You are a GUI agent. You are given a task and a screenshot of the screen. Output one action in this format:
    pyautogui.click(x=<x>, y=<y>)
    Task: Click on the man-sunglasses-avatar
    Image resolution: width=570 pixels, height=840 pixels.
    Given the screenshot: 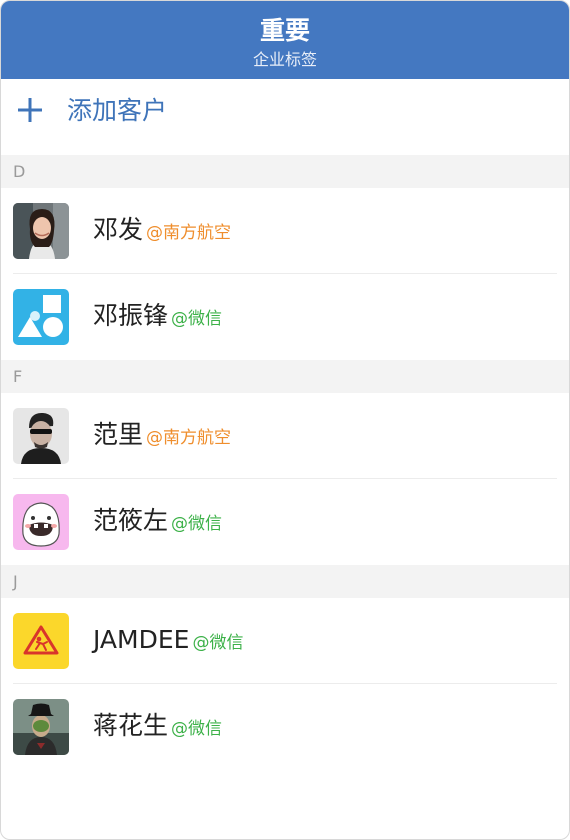 What is the action you would take?
    pyautogui.click(x=41, y=436)
    